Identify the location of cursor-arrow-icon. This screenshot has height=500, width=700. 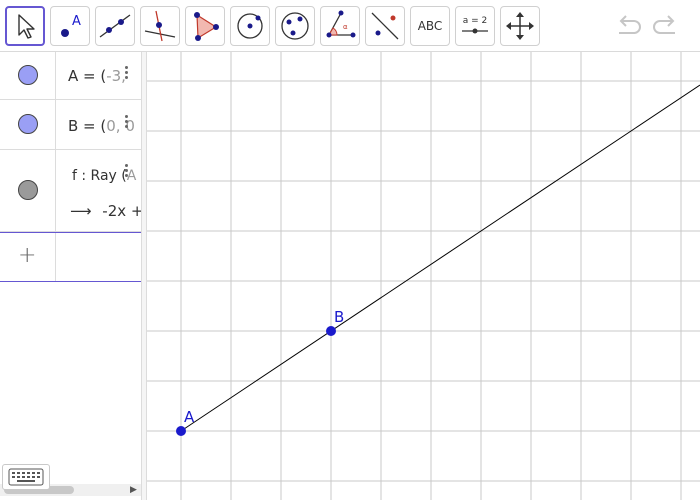
(26, 26).